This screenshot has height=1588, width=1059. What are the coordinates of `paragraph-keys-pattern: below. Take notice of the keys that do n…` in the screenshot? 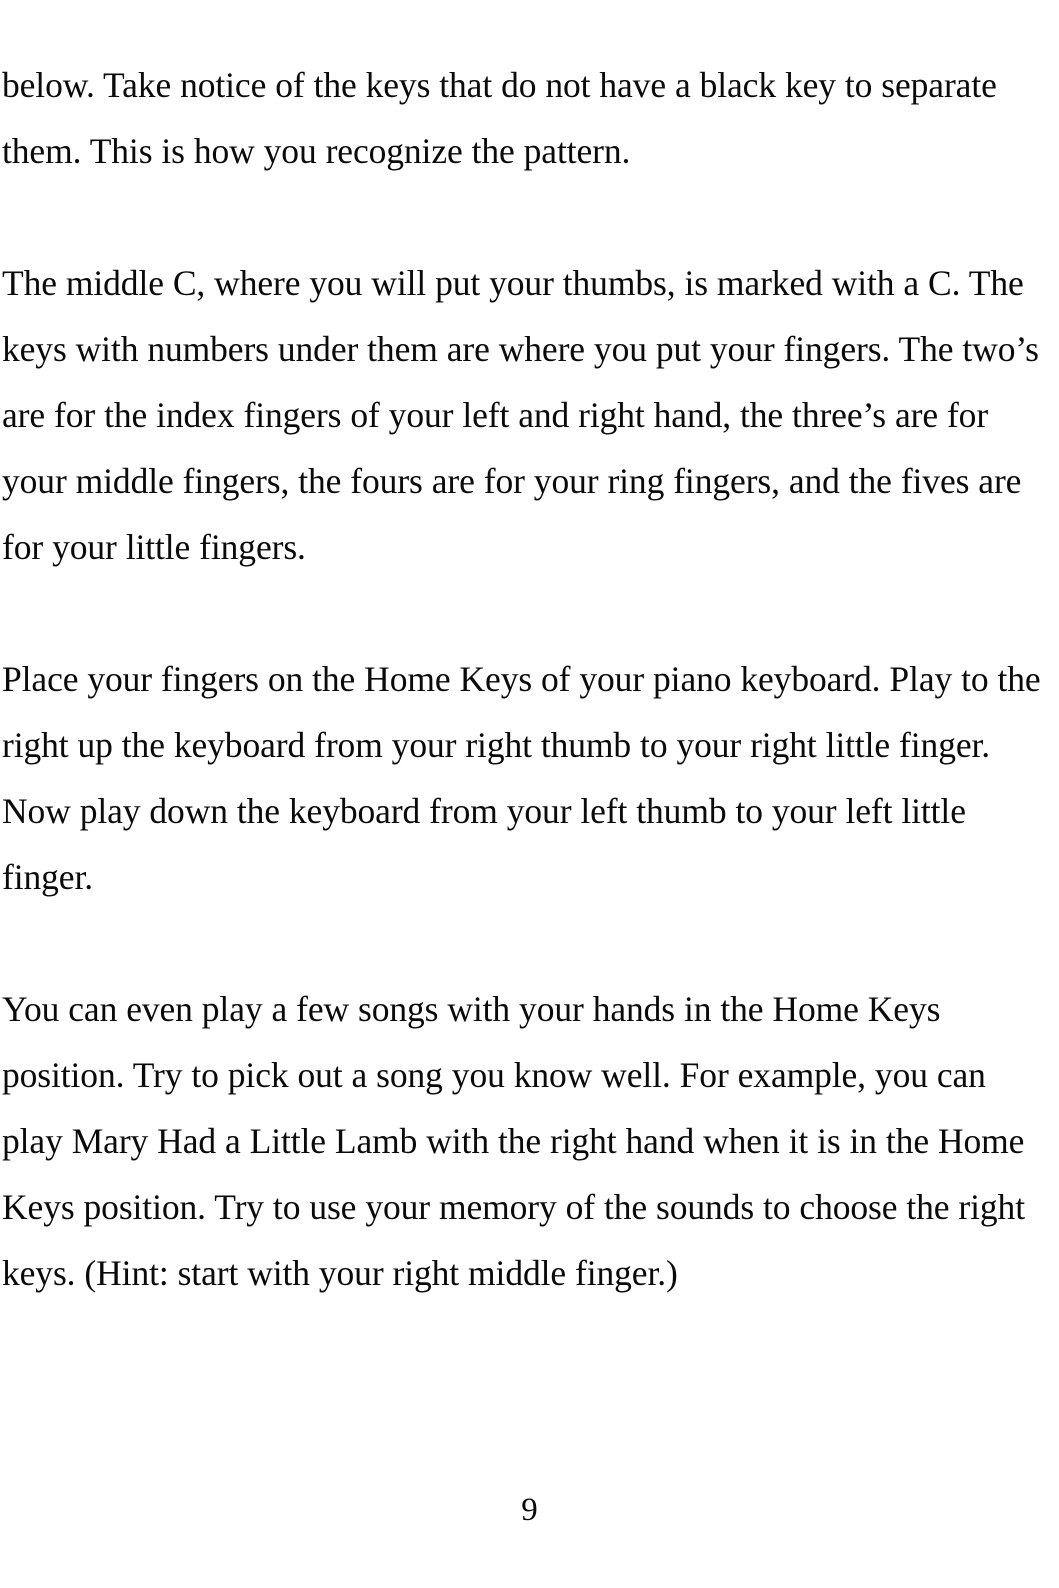 It's located at (499, 118).